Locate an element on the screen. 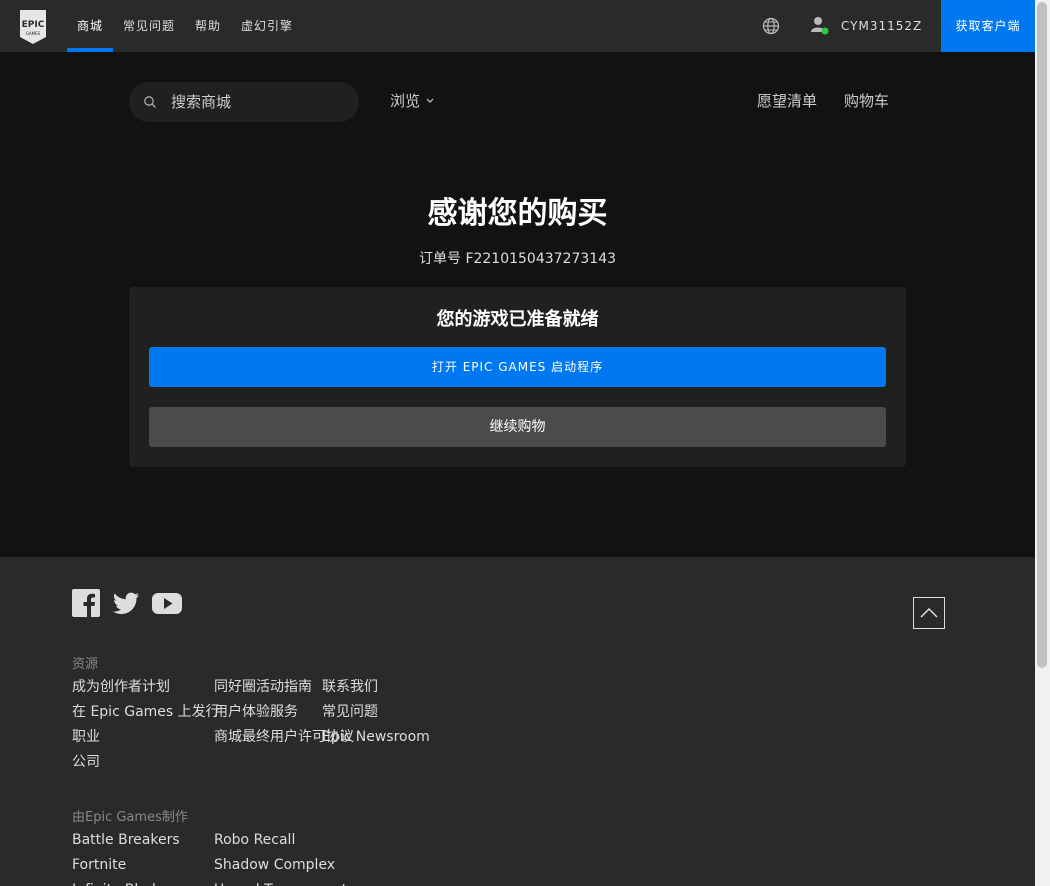 The height and width of the screenshot is (886, 1050). search-input is located at coordinates (256, 102).